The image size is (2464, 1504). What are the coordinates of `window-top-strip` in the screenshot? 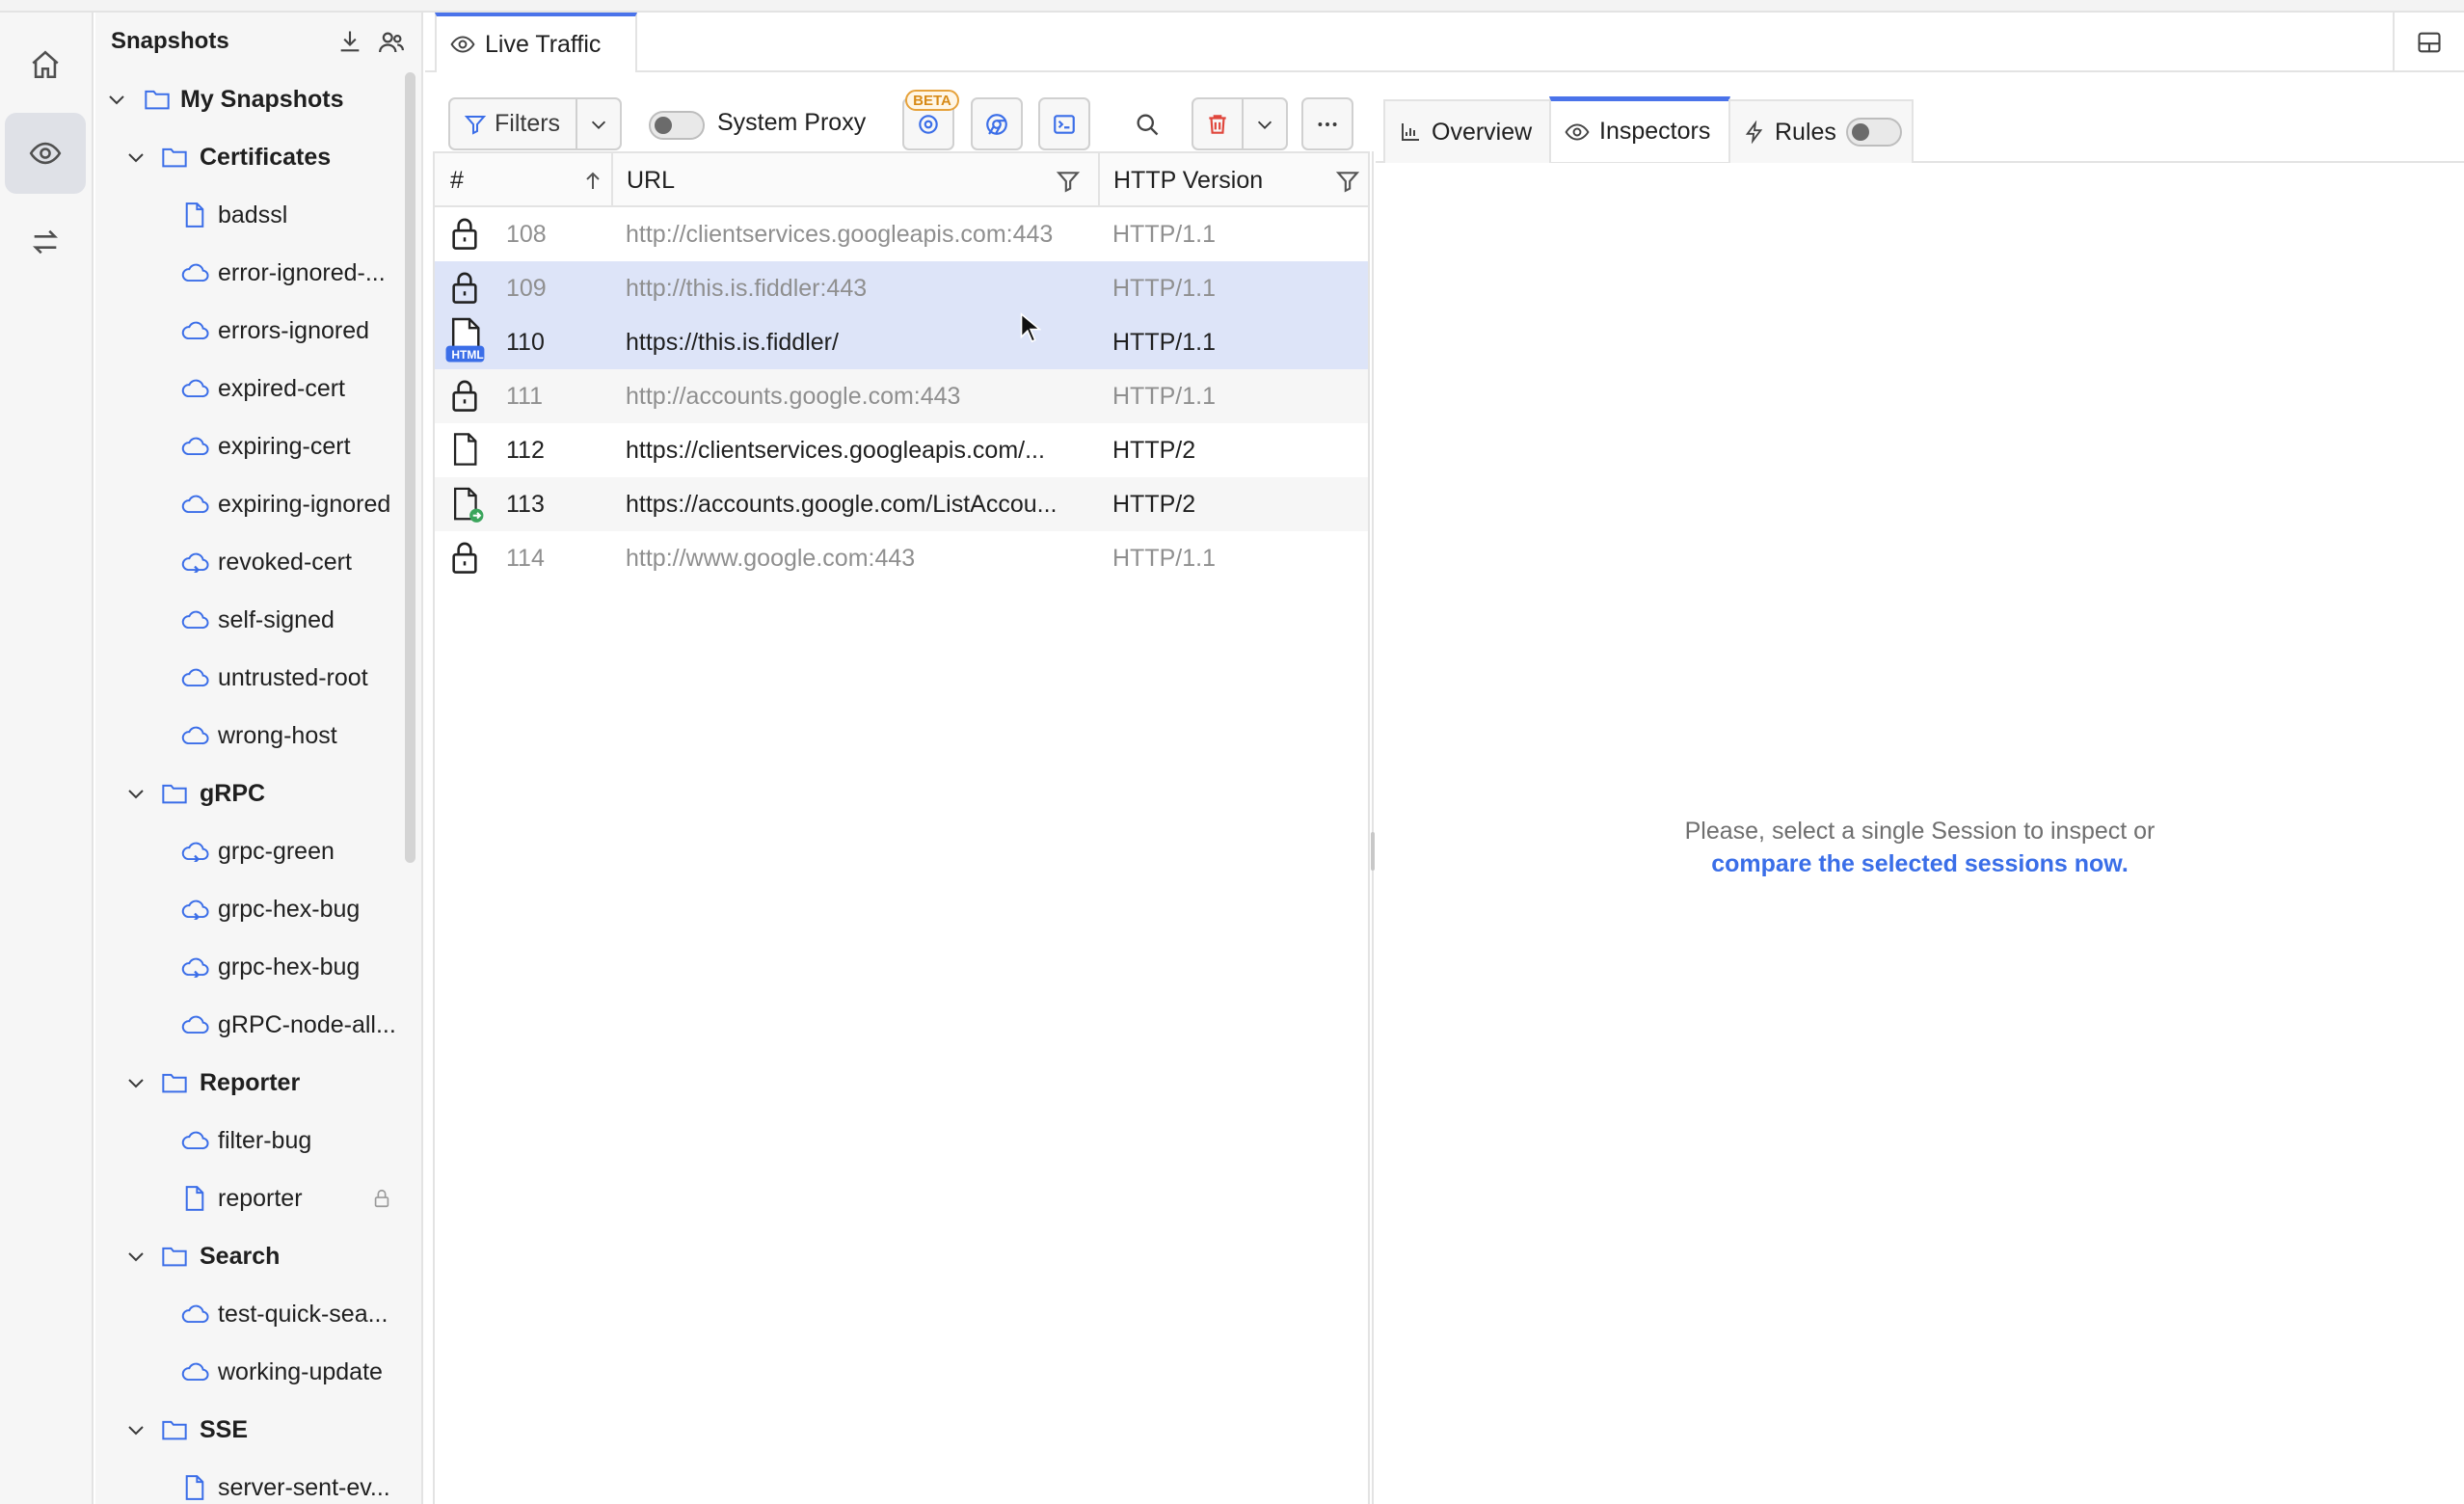 It's located at (1232, 6).